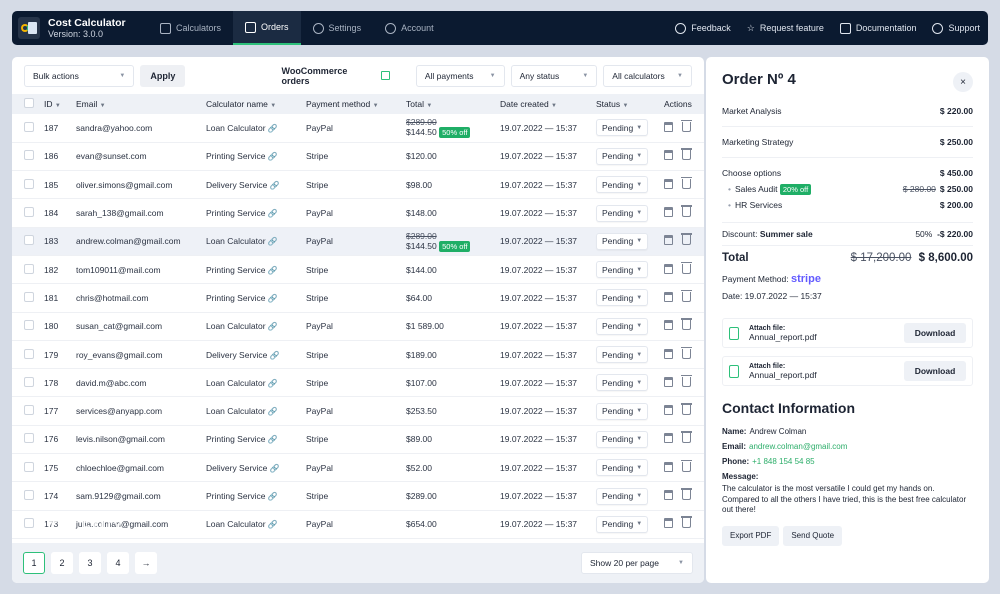 This screenshot has width=1000, height=594. I want to click on woocommerce-orders-link: WooCommerce orders, so click(335, 76).